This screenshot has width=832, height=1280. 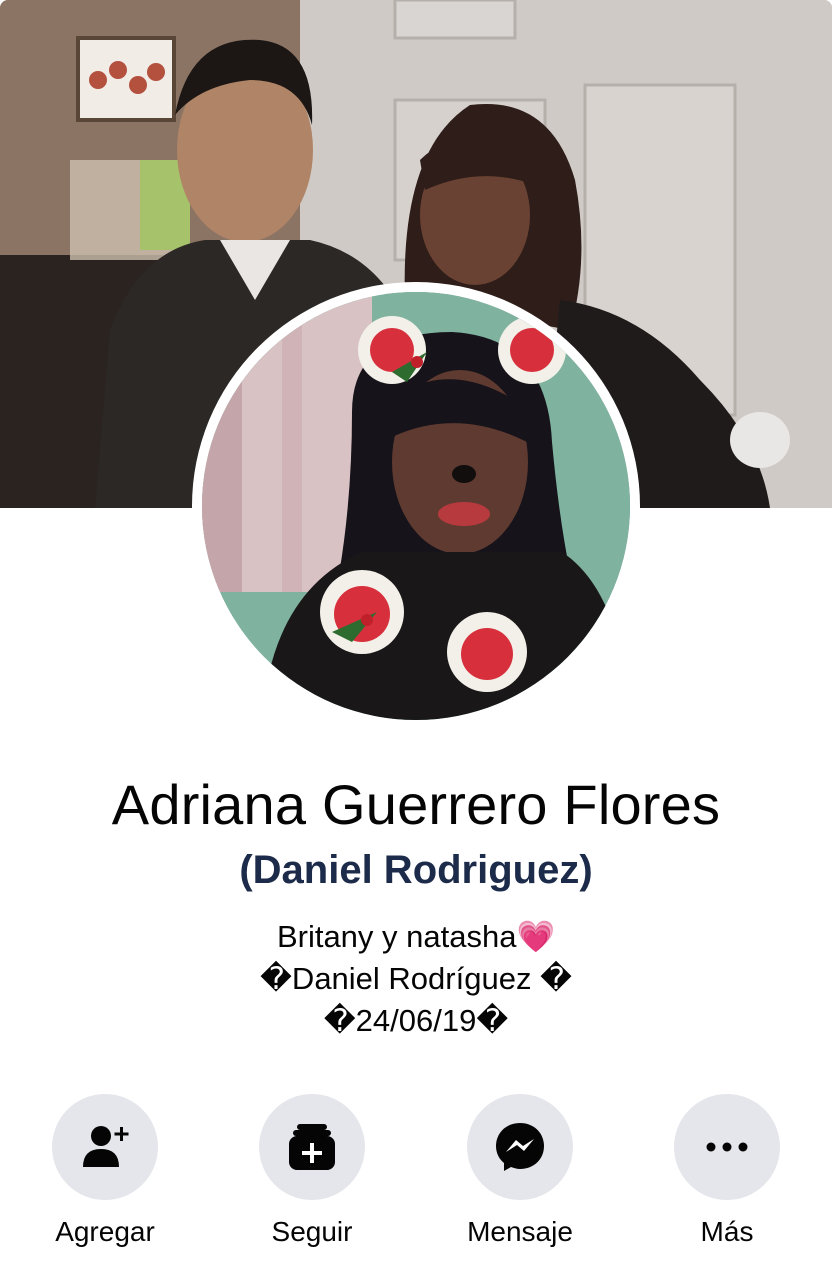 I want to click on more-label: Más, so click(x=727, y=1231).